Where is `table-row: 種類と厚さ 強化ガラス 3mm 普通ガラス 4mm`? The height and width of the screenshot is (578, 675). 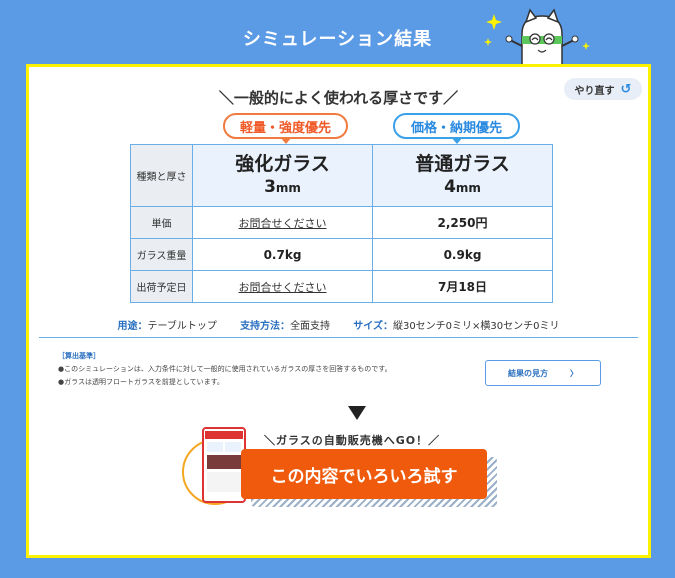
table-row: 種類と厚さ 強化ガラス 3mm 普通ガラス 4mm is located at coordinates (341, 175).